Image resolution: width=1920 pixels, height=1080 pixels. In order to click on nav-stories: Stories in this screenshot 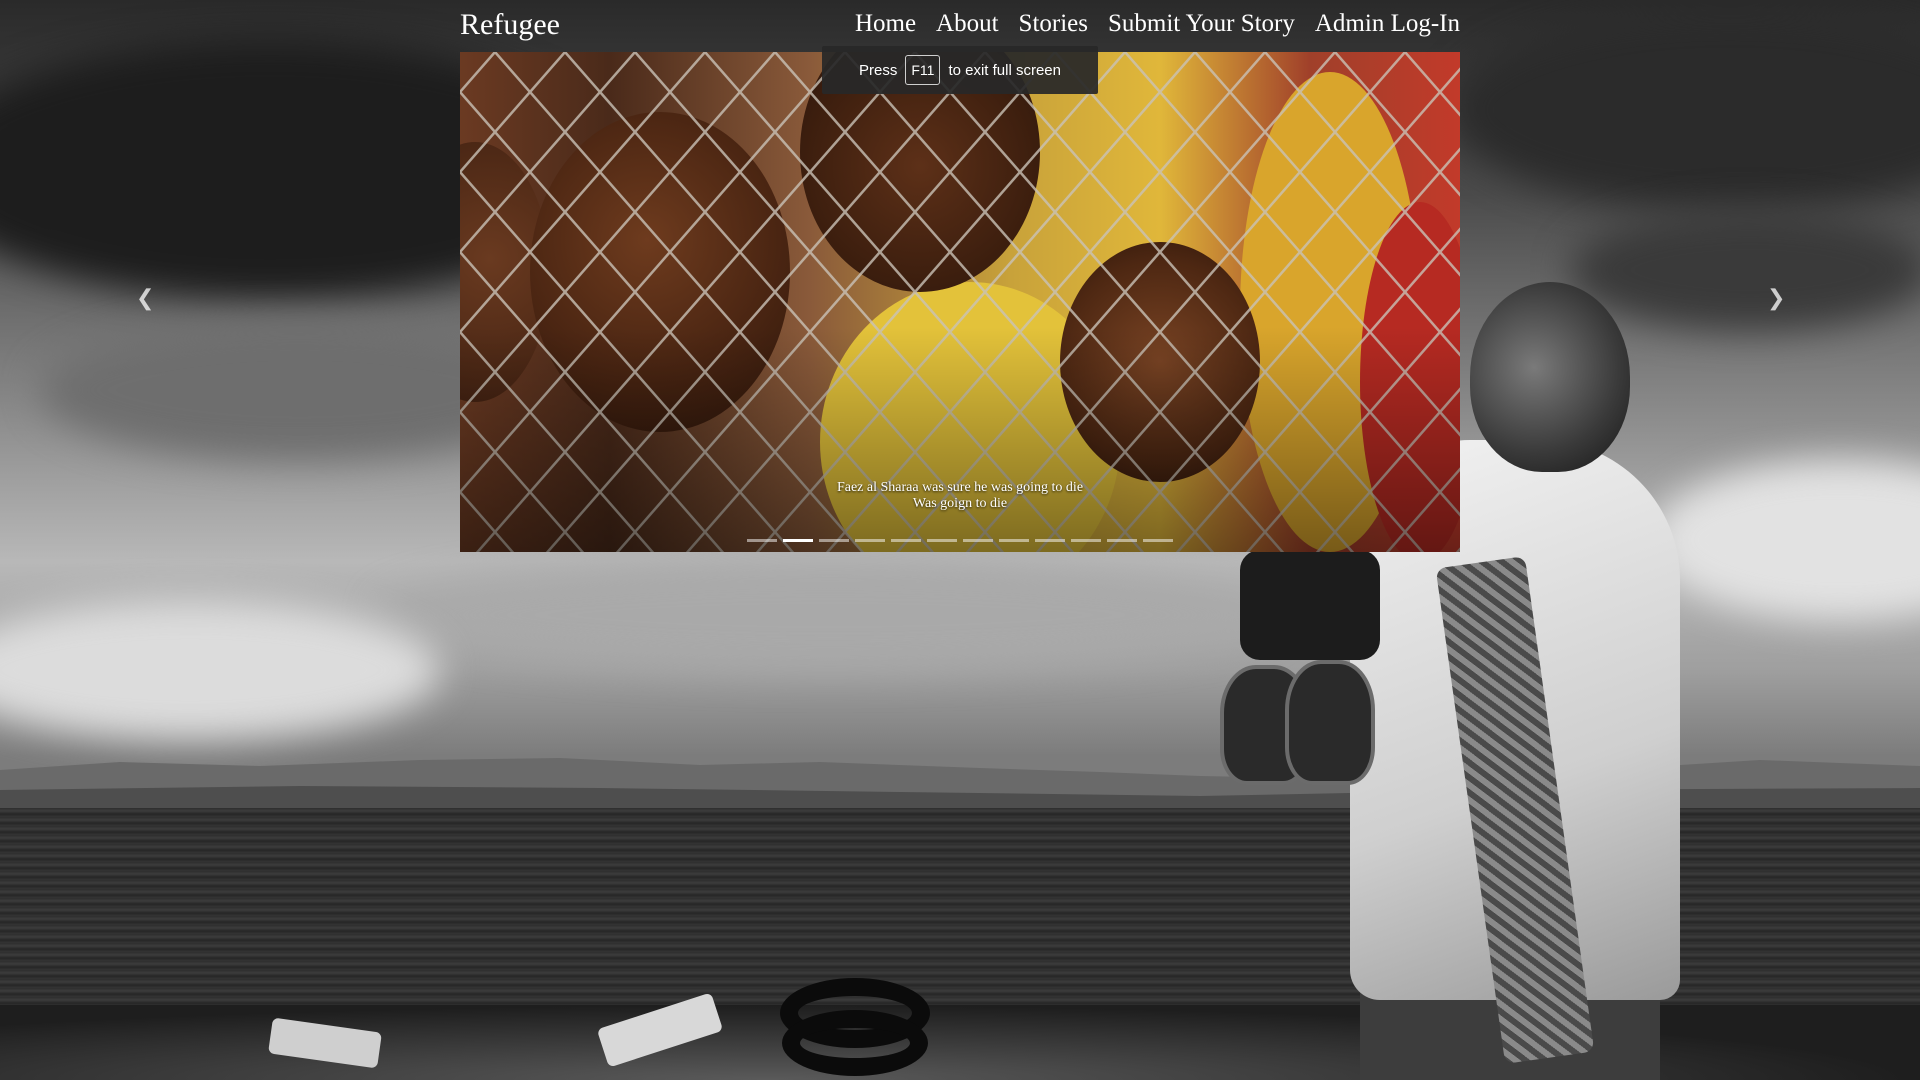, I will do `click(1053, 24)`.